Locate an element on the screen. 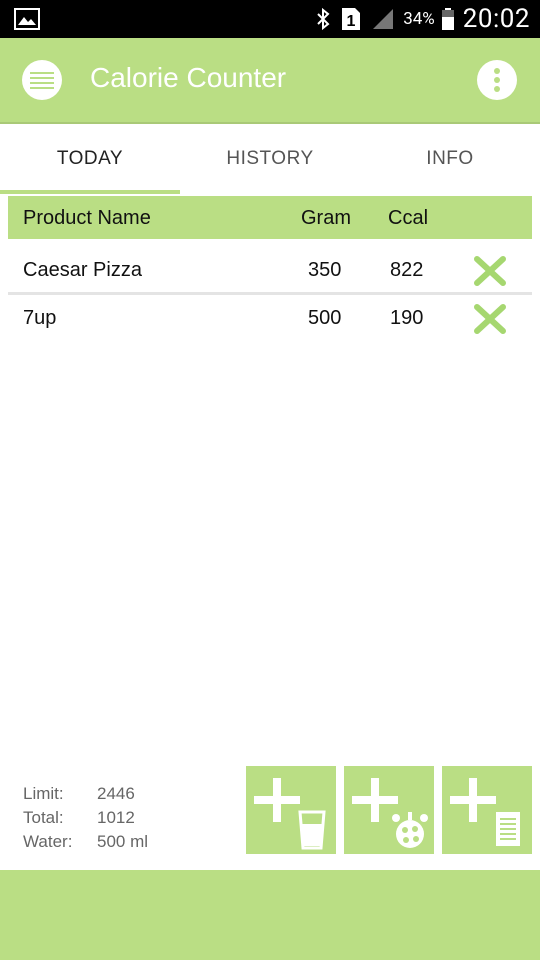 This screenshot has height=960, width=540. bottom-bar is located at coordinates (270, 915).